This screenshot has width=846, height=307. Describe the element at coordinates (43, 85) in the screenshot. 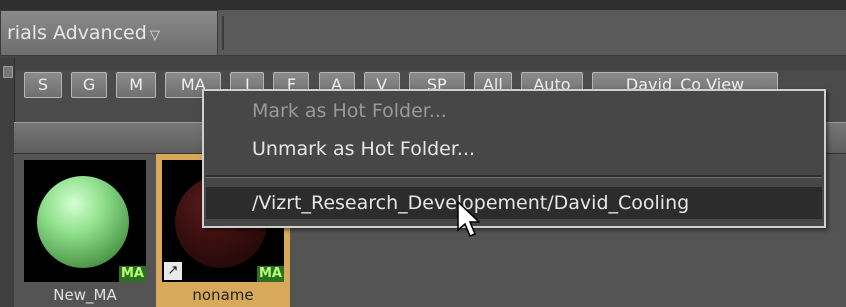

I see `tab-s: S` at that location.